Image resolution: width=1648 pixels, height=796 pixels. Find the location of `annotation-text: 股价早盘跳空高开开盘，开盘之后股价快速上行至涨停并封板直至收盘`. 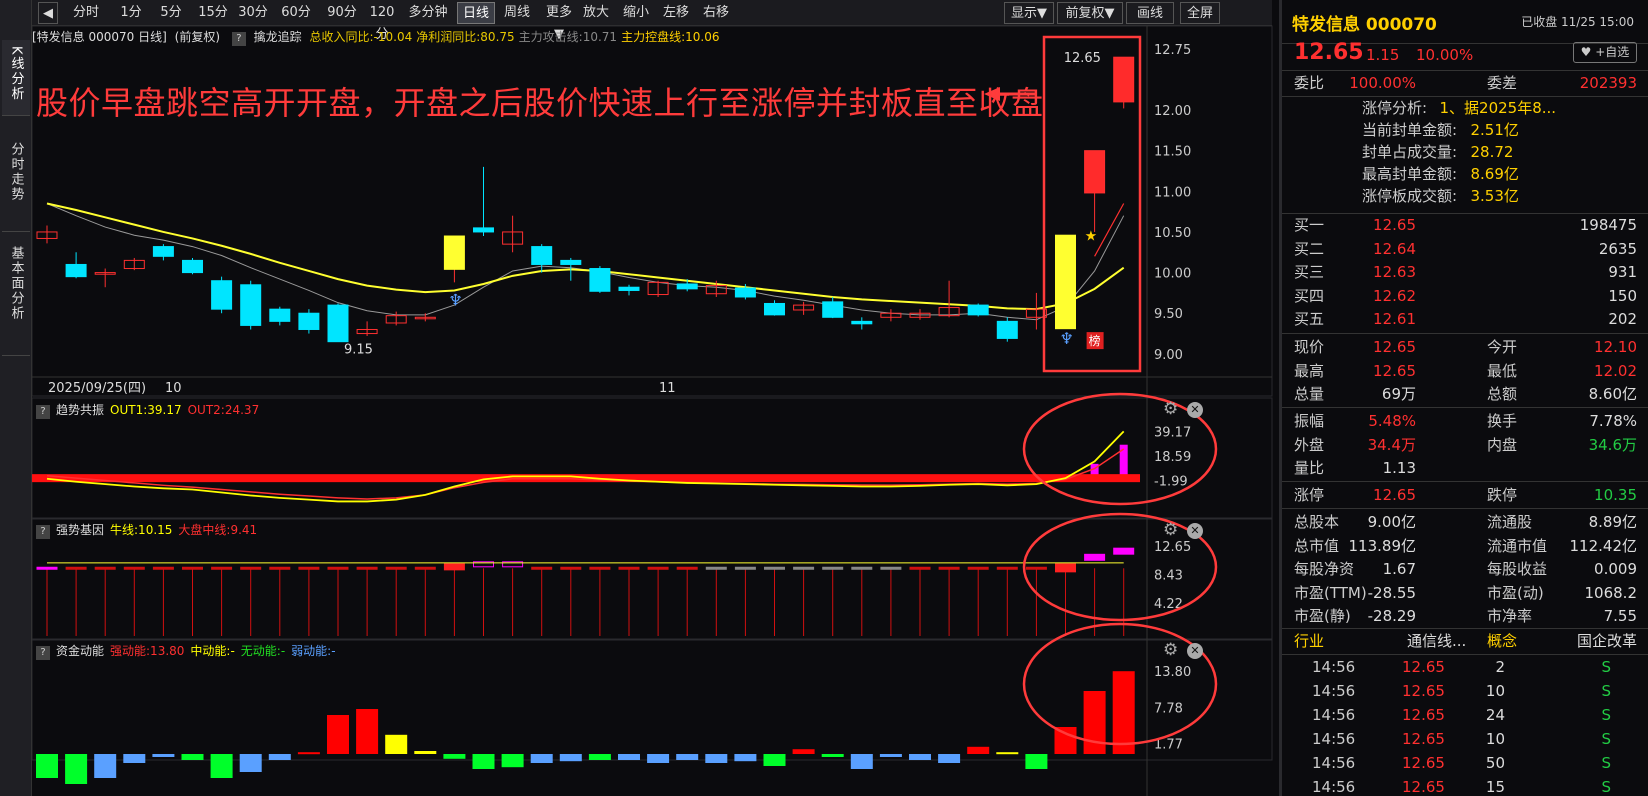

annotation-text: 股价早盘跳空高开开盘，开盘之后股价快速上行至涨停并封板直至收盘 is located at coordinates (540, 103).